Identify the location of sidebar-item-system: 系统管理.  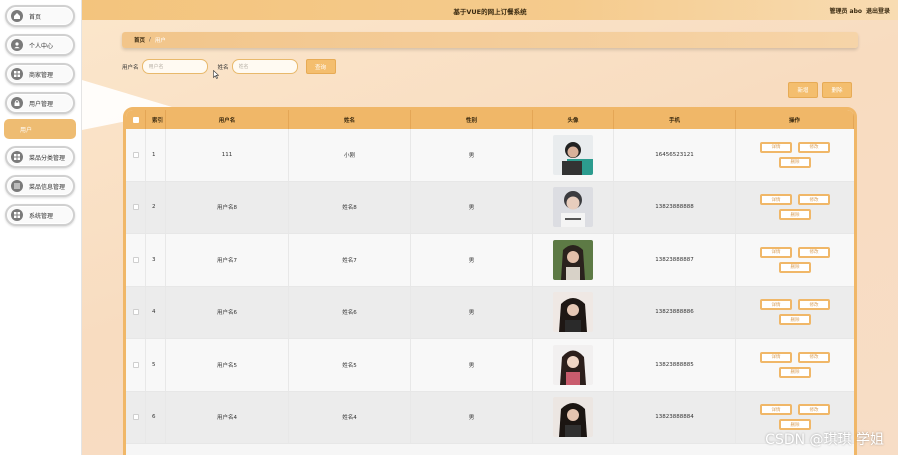
(40, 215).